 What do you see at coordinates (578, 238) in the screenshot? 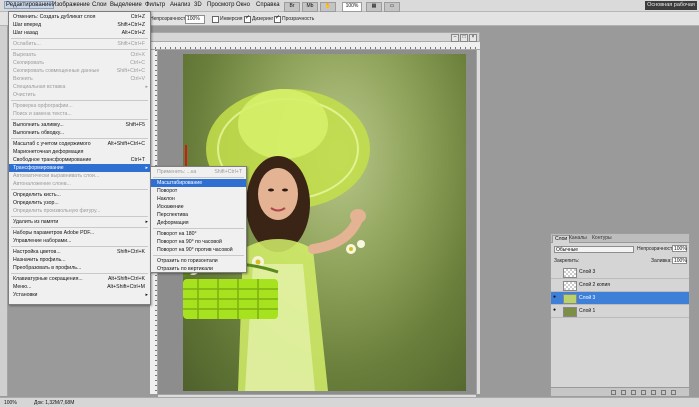
I see `tab-channels: Каналы` at bounding box center [578, 238].